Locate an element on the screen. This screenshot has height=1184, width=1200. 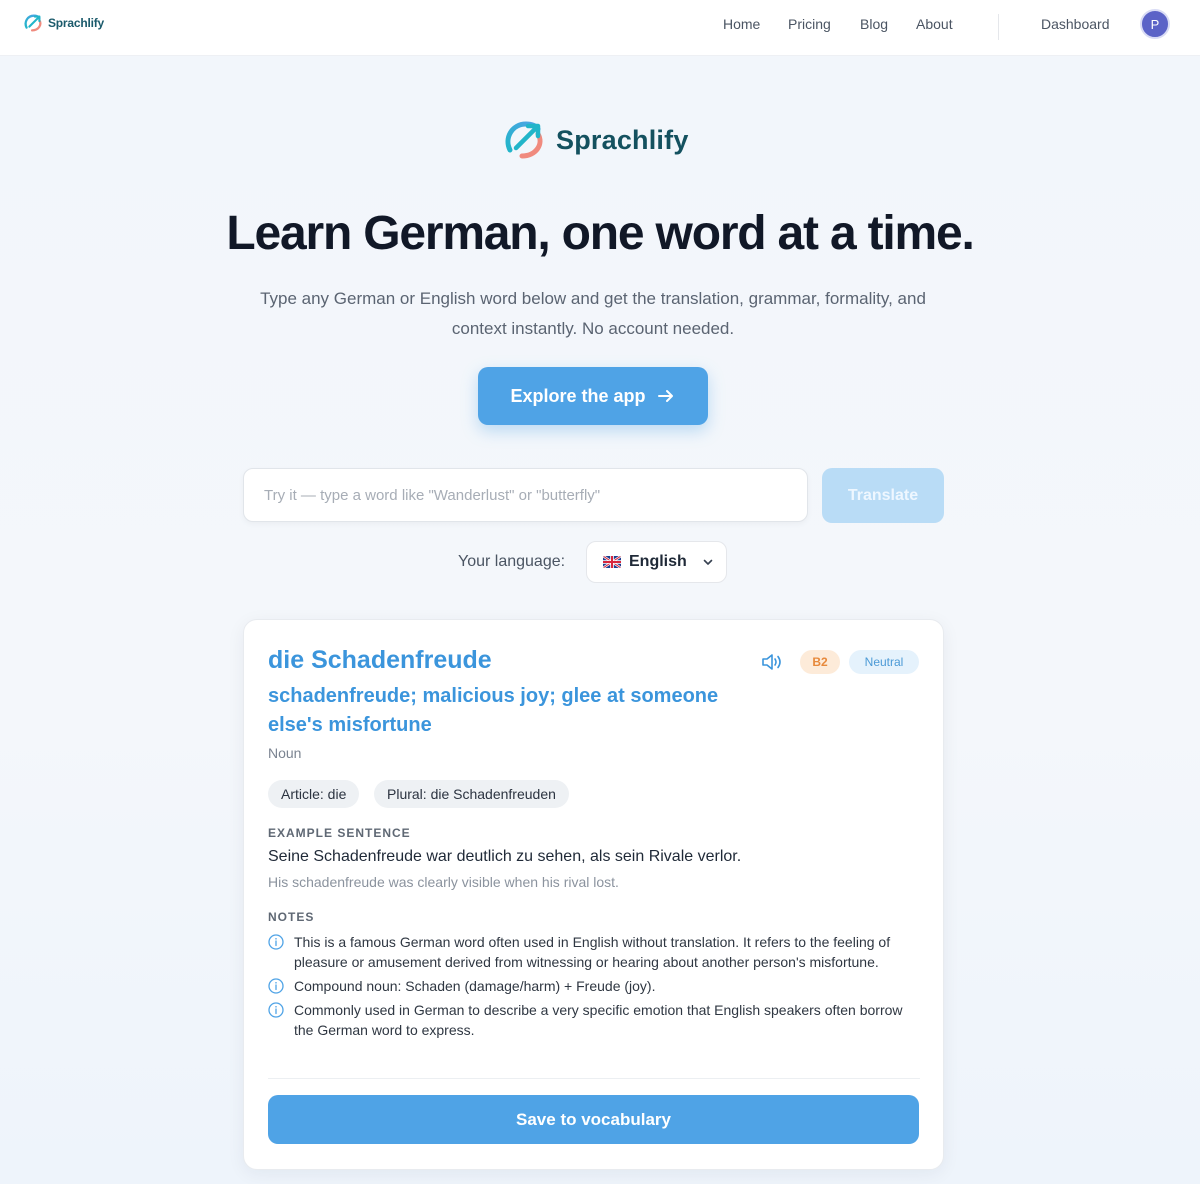
explore-app-button: Explore the app is located at coordinates (593, 396).